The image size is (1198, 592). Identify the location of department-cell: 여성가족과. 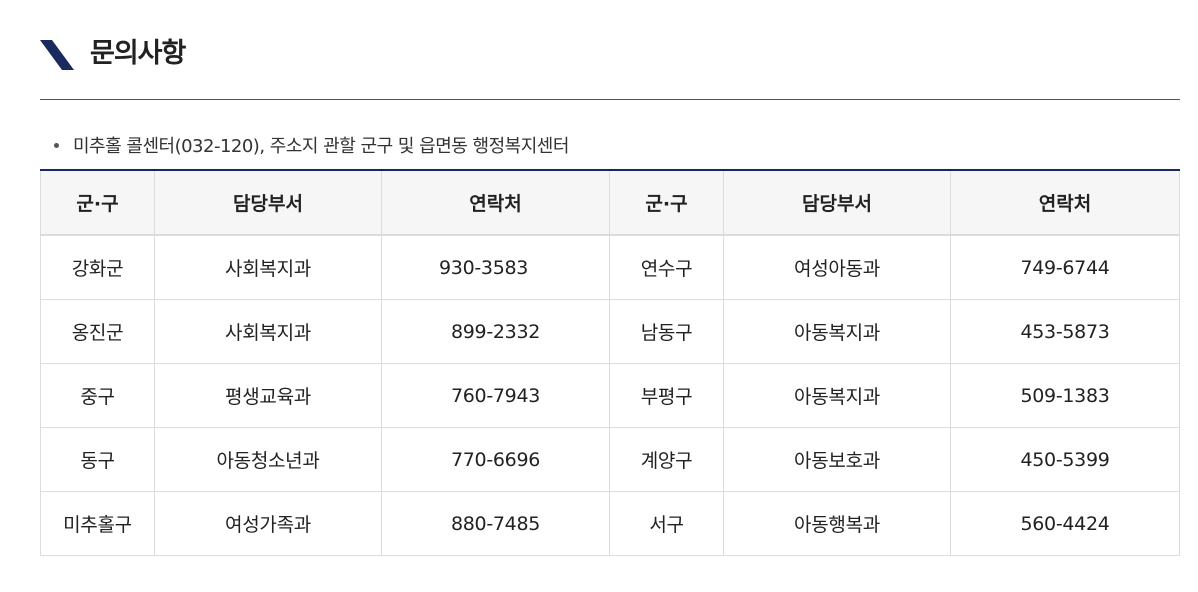
(268, 523).